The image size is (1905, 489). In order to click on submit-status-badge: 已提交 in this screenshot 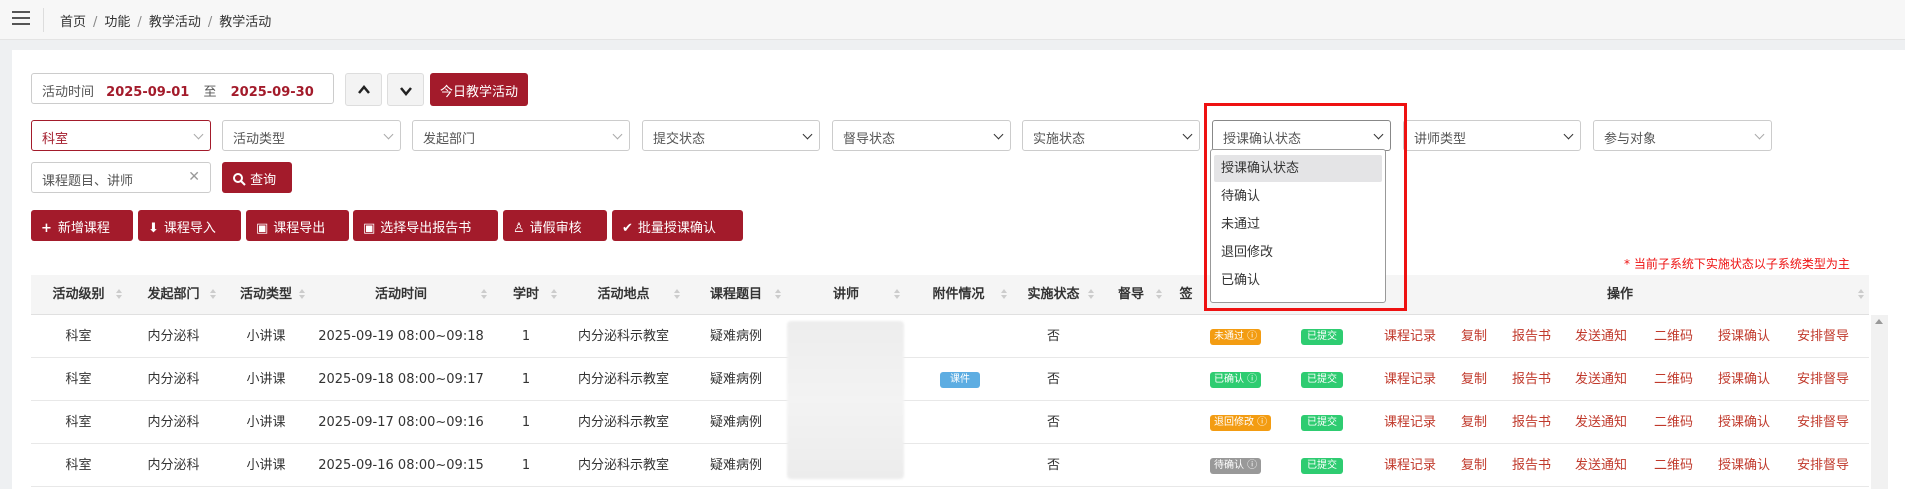, I will do `click(1322, 337)`.